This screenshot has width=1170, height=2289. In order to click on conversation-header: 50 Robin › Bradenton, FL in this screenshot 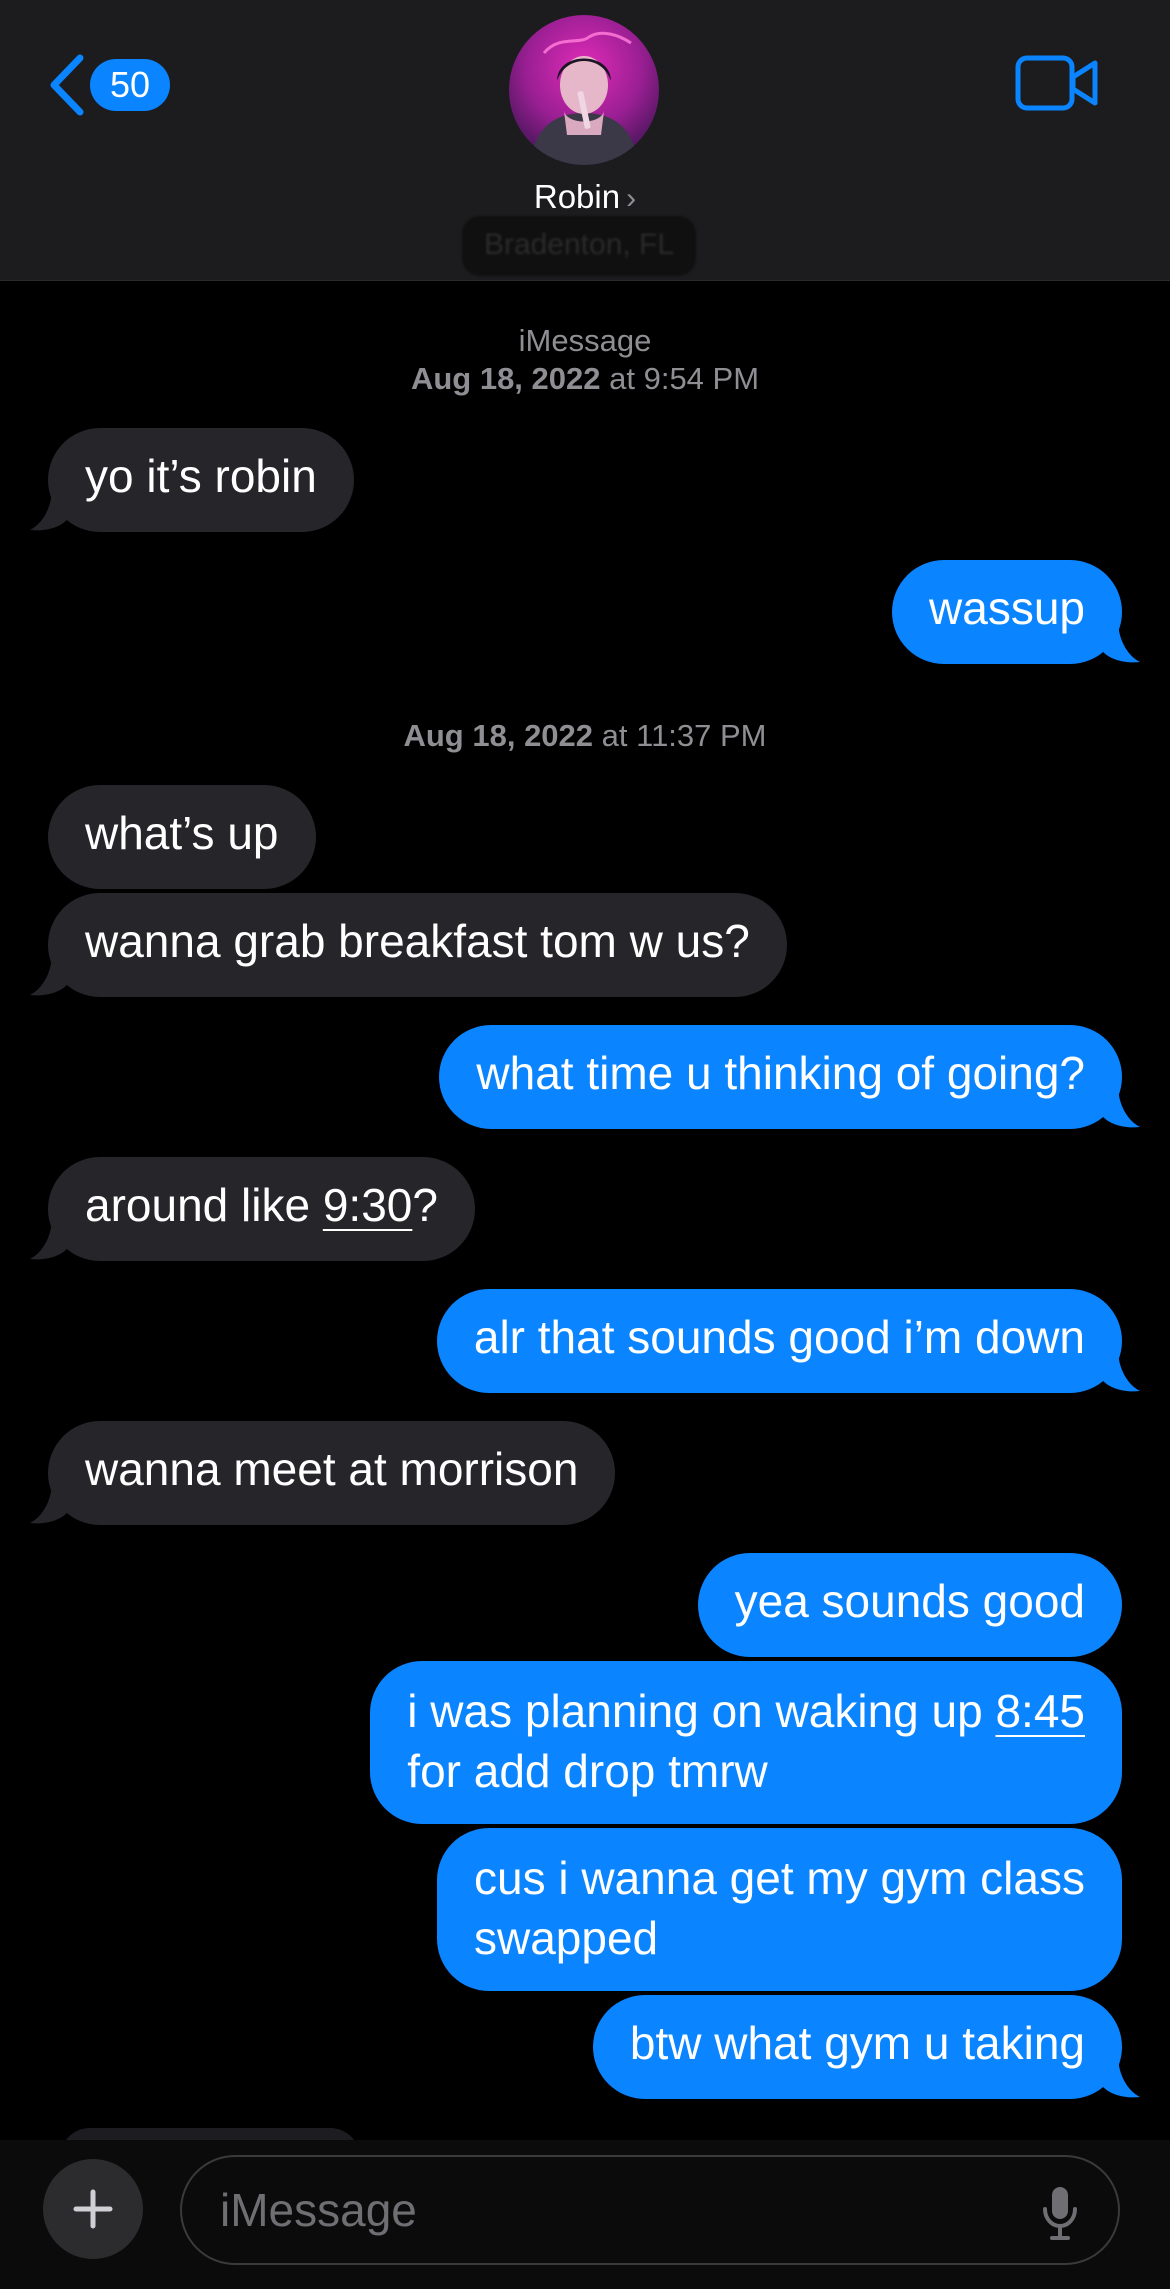, I will do `click(585, 140)`.